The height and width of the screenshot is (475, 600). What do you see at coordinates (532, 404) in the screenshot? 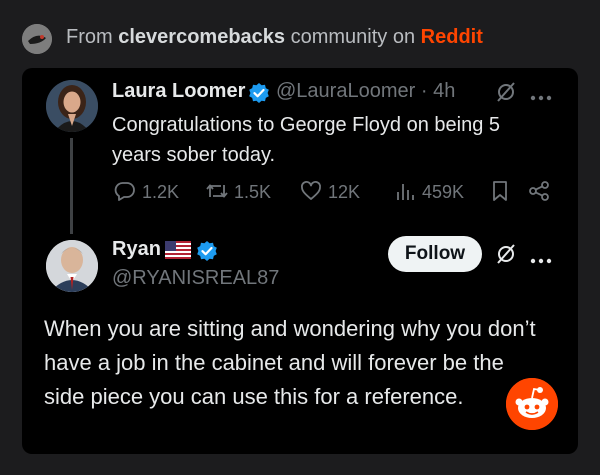
I see `reddit-logo-icon` at bounding box center [532, 404].